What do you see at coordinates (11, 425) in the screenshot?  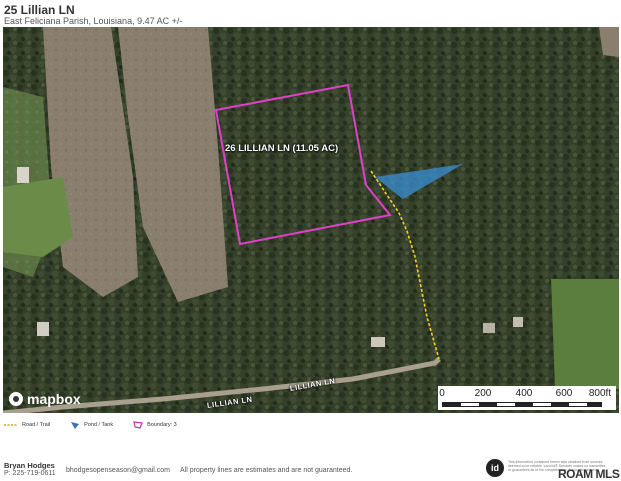 I see `dashed-line-icon` at bounding box center [11, 425].